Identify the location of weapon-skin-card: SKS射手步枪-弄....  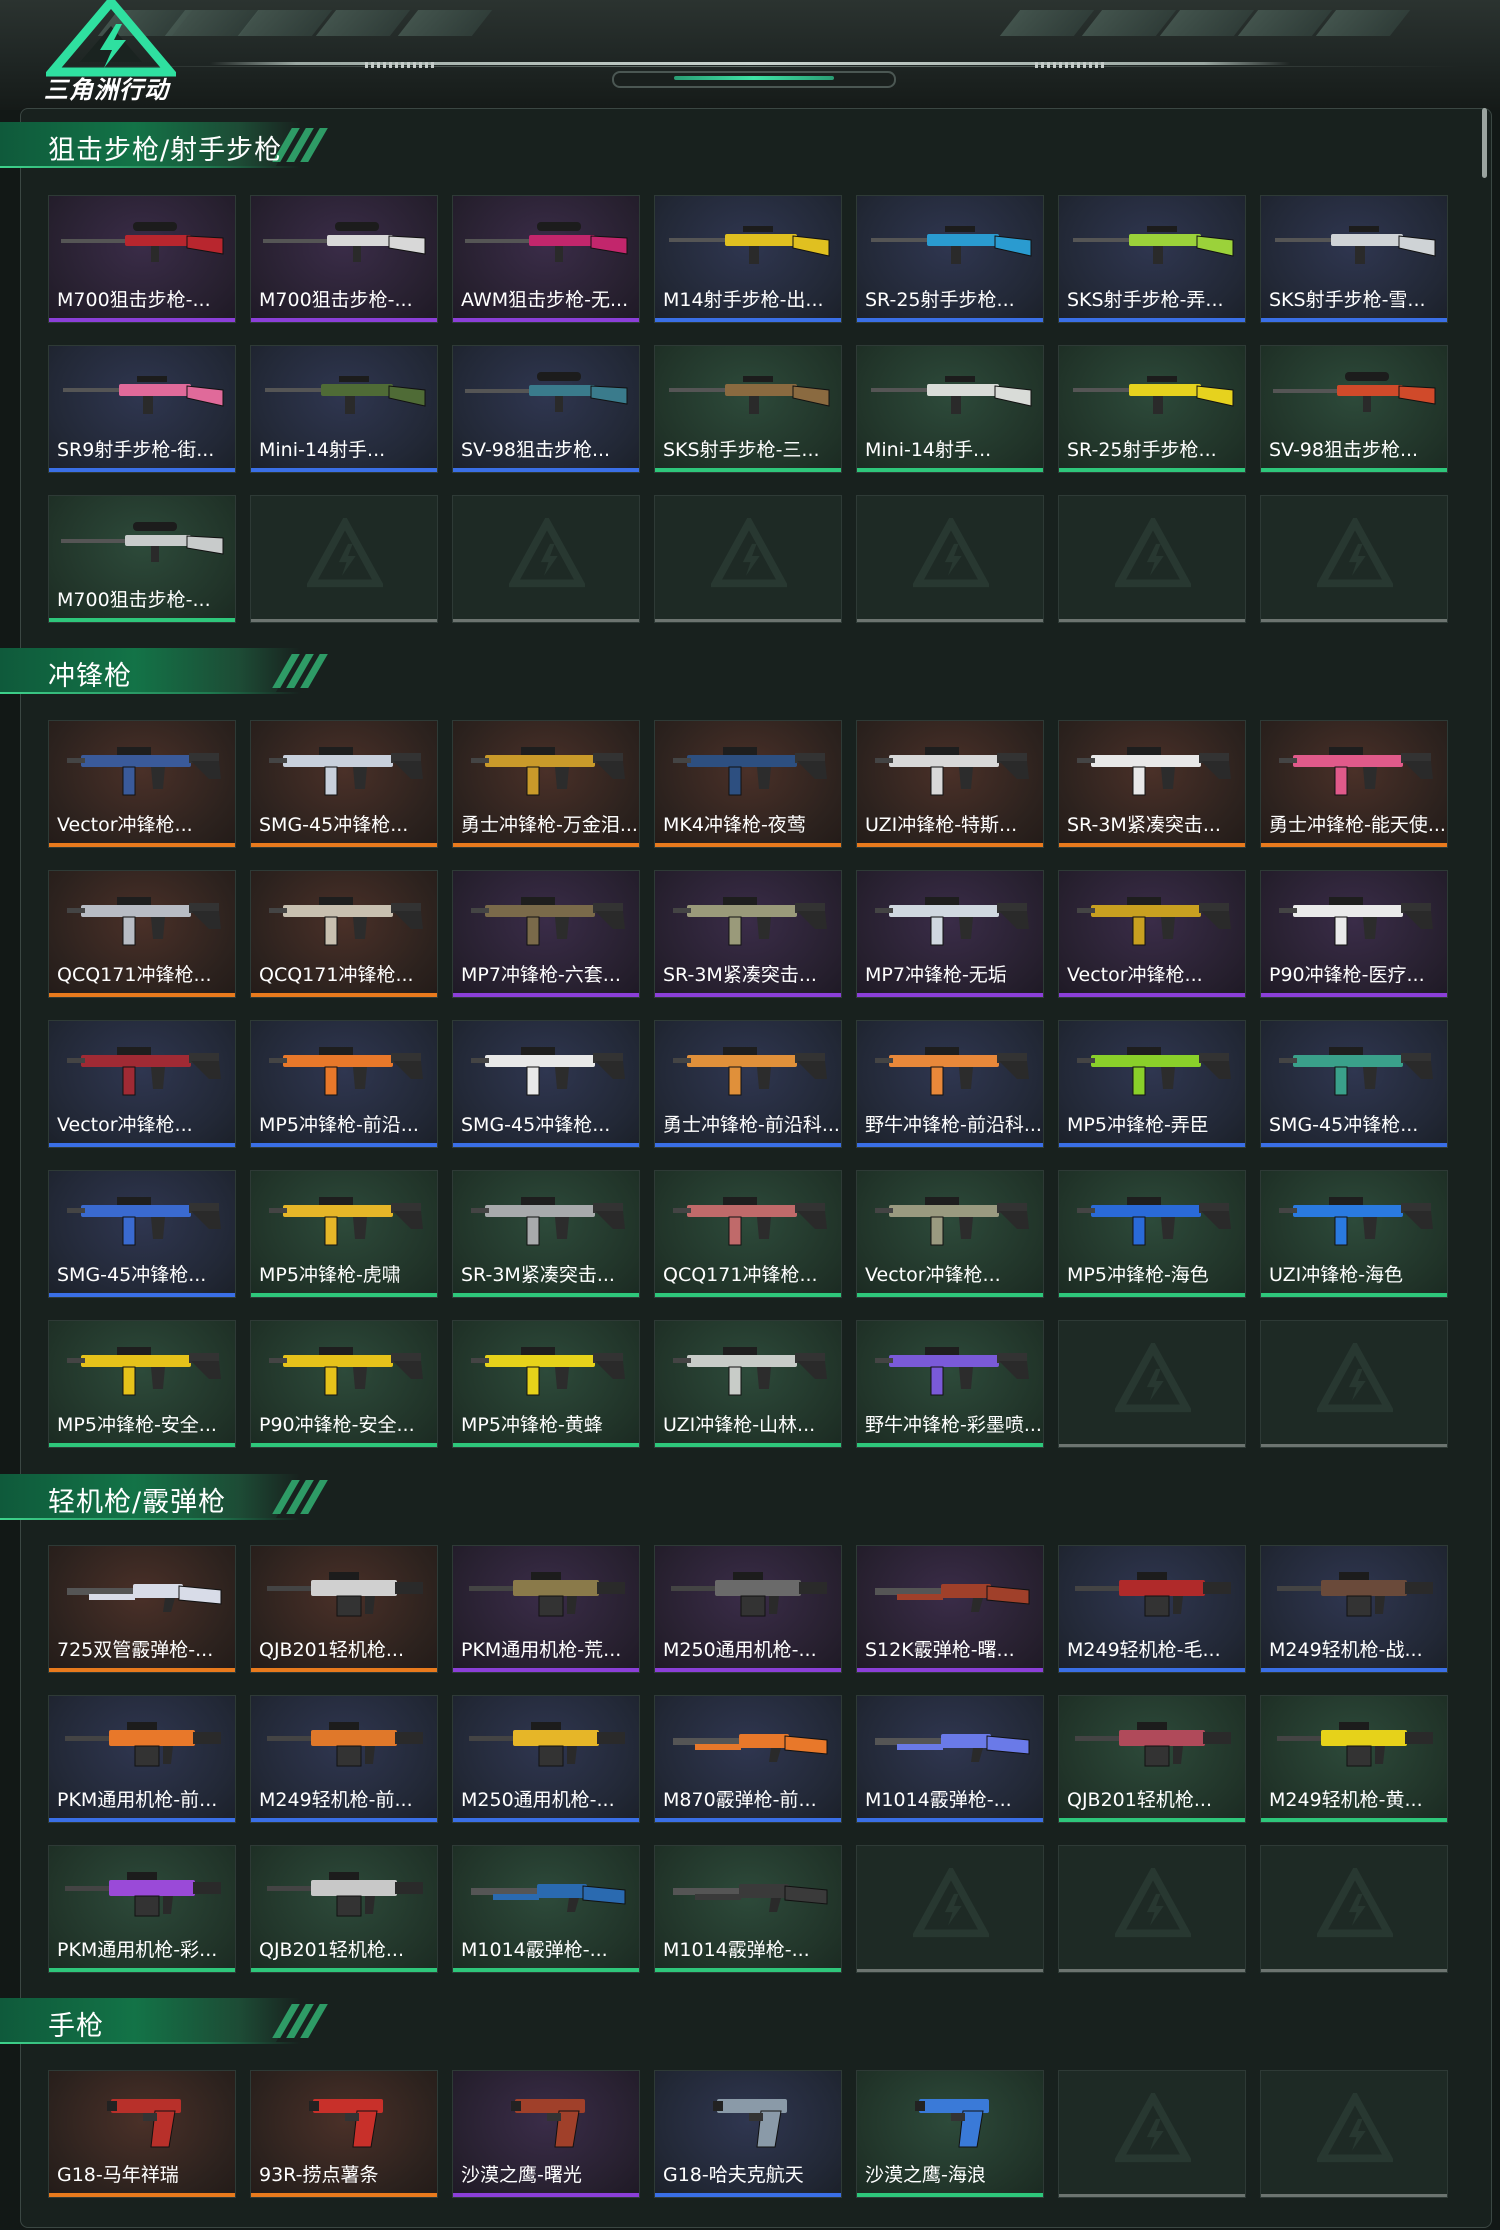
(1152, 259).